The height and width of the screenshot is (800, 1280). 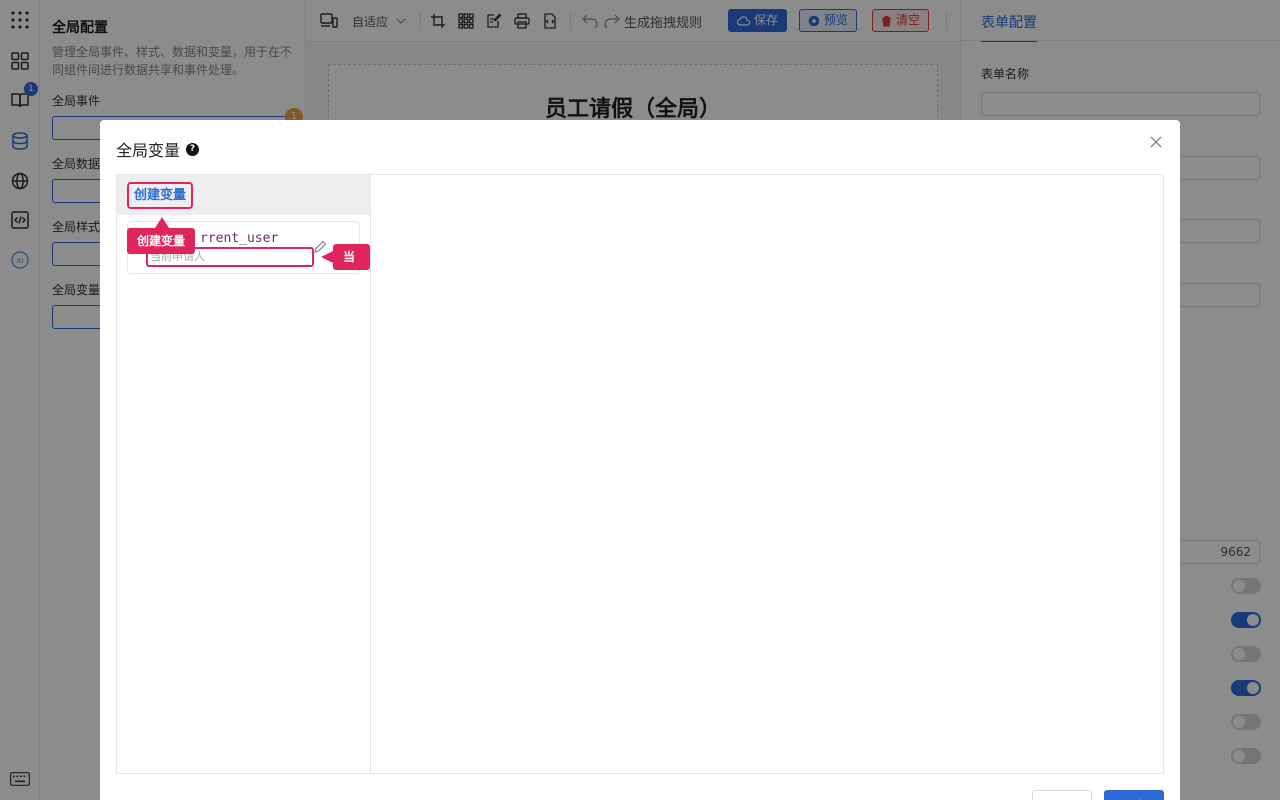 I want to click on annotation-description: 当前申请人, so click(x=345, y=306).